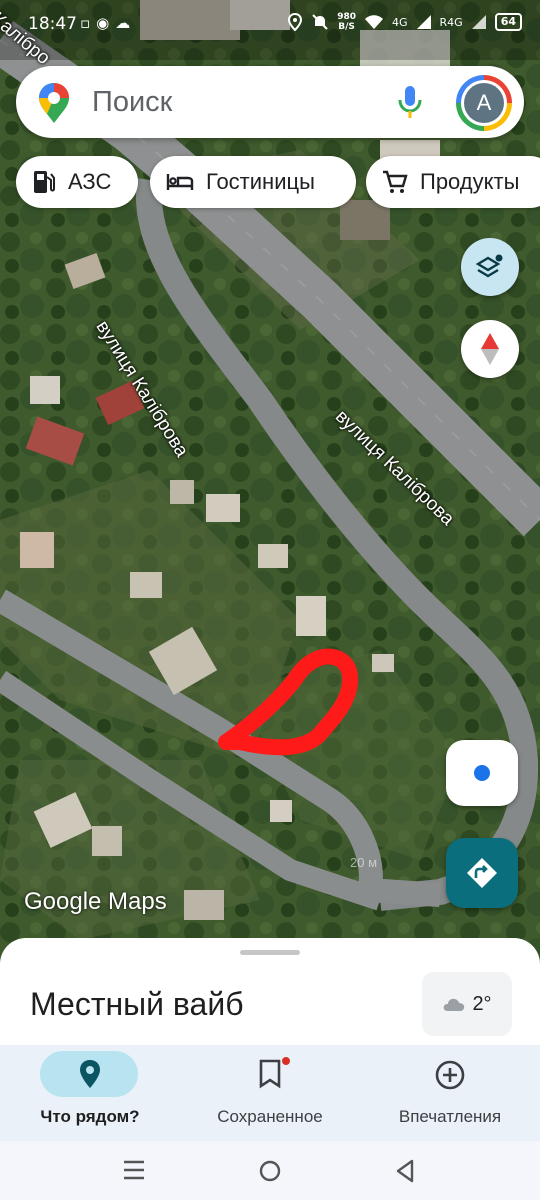 The image size is (540, 1200). I want to click on avatar-letter: A, so click(484, 103).